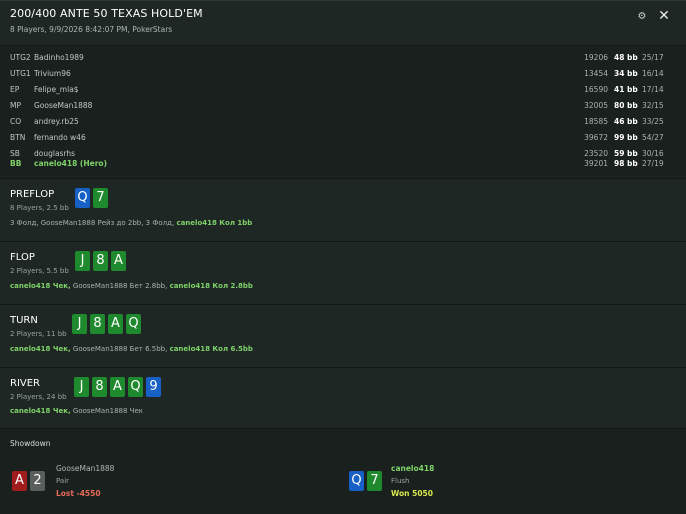 This screenshot has height=514, width=686. I want to click on villain-name: GooseMan1888, so click(85, 468).